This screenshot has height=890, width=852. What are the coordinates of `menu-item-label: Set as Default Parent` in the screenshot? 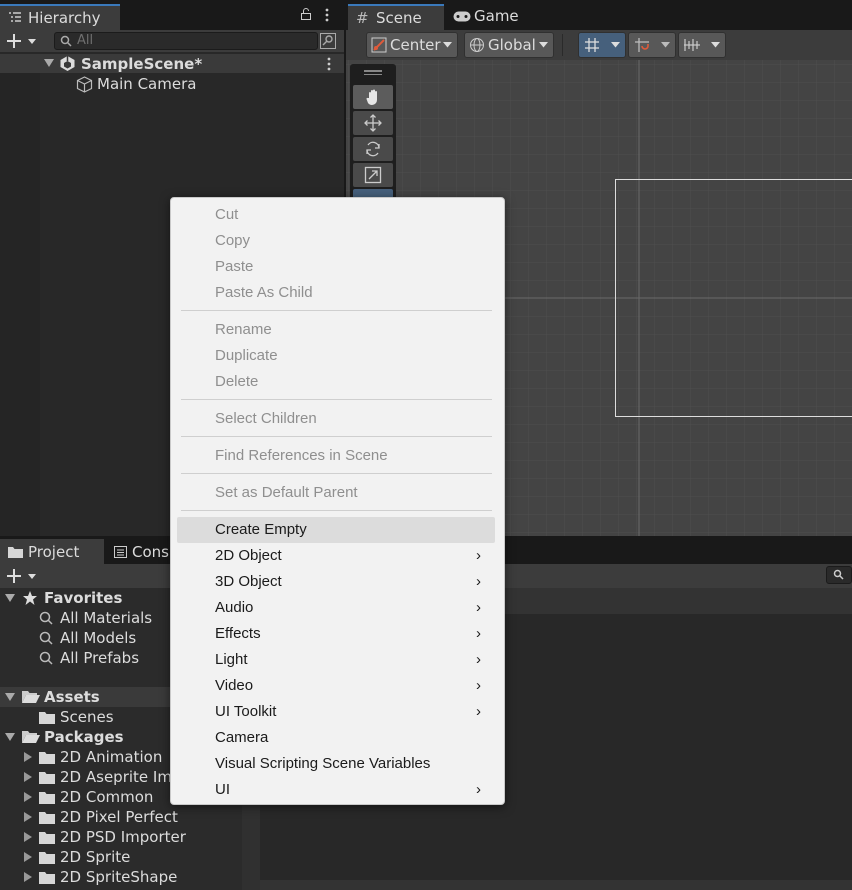 It's located at (286, 492).